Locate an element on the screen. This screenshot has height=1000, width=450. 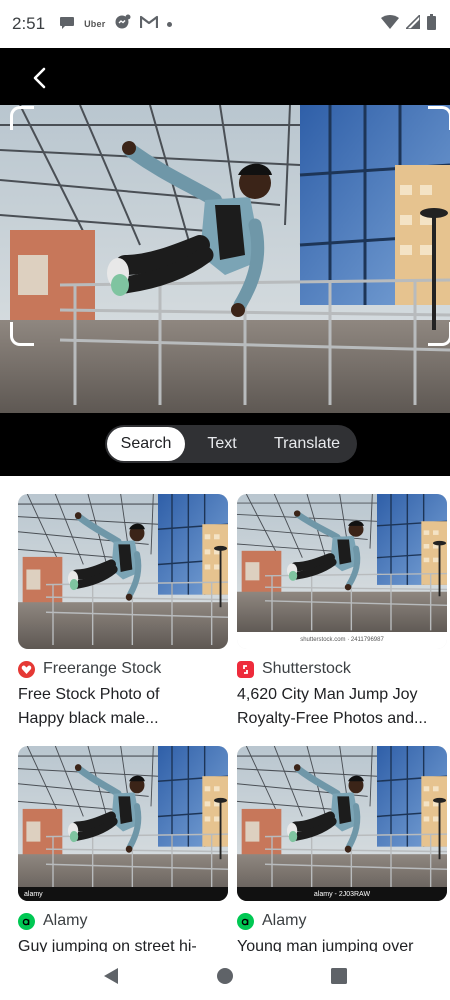
messenger-icon is located at coordinates (122, 24).